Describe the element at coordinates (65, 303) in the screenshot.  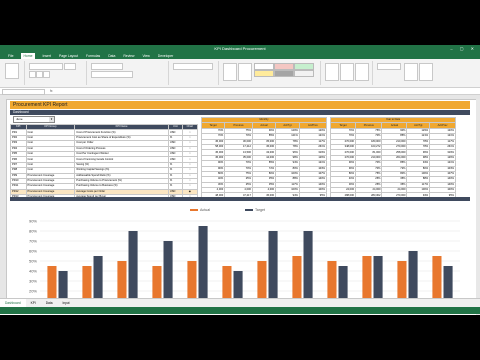
I see `sheet-tab: Input` at that location.